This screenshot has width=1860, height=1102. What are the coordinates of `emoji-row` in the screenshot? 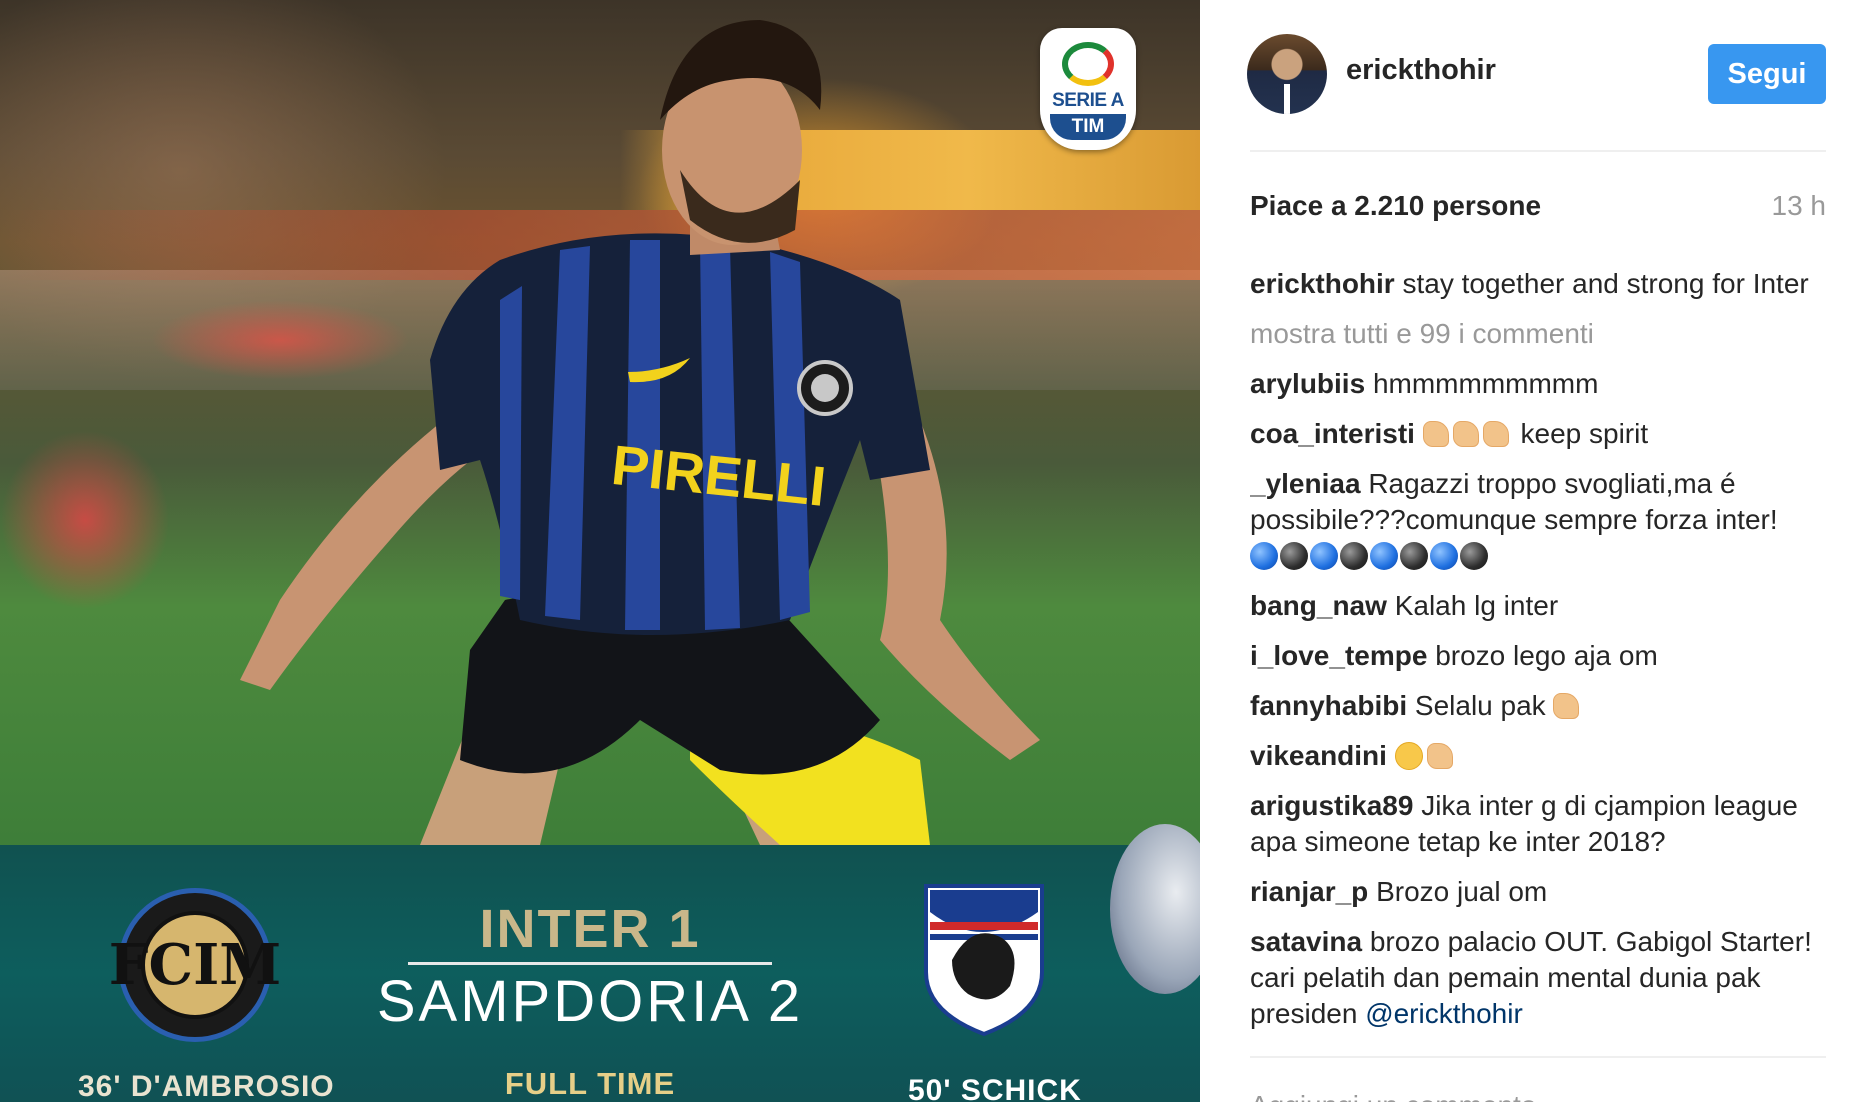 It's located at (1540, 556).